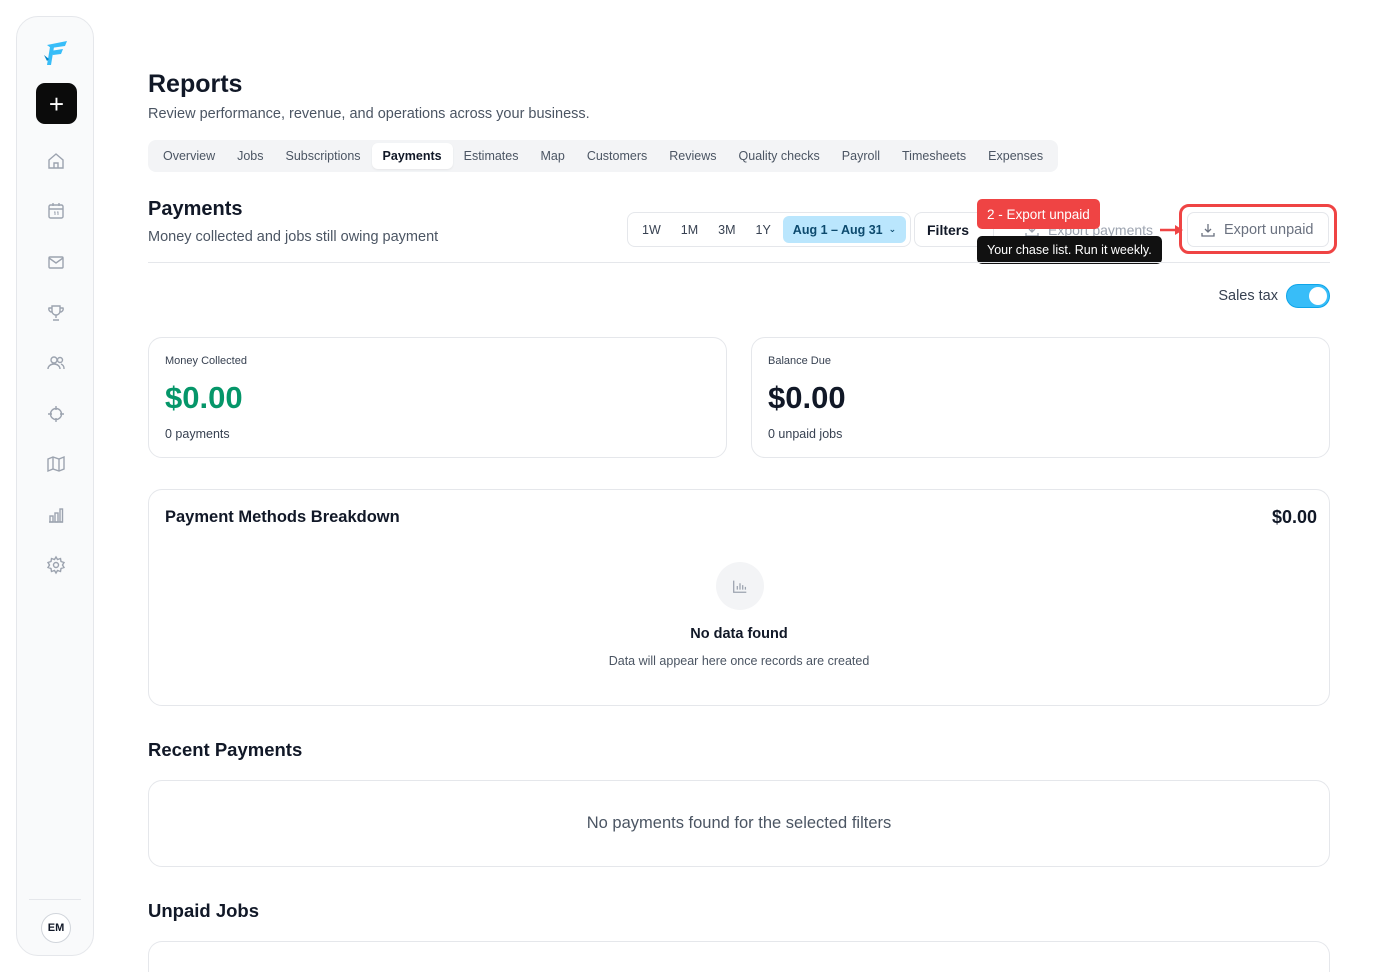 This screenshot has height=972, width=1400. What do you see at coordinates (56, 103) in the screenshot?
I see `create-new-button: +` at bounding box center [56, 103].